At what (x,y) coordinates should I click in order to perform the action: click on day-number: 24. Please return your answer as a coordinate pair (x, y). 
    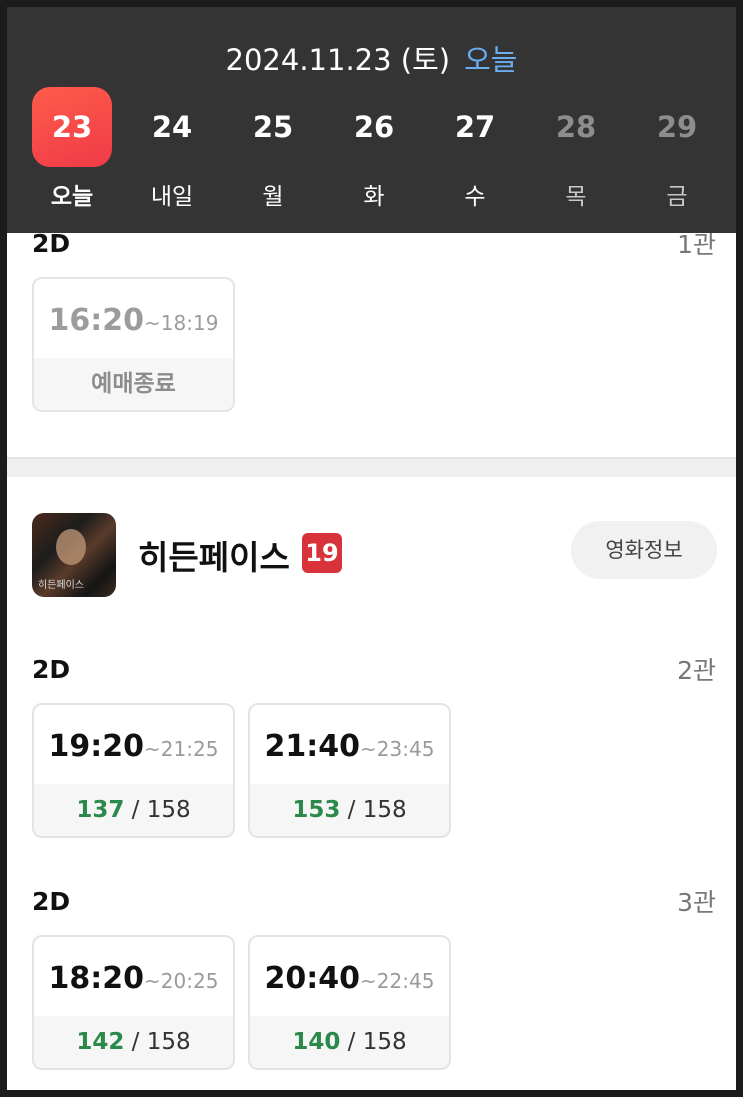
    Looking at the image, I should click on (172, 127).